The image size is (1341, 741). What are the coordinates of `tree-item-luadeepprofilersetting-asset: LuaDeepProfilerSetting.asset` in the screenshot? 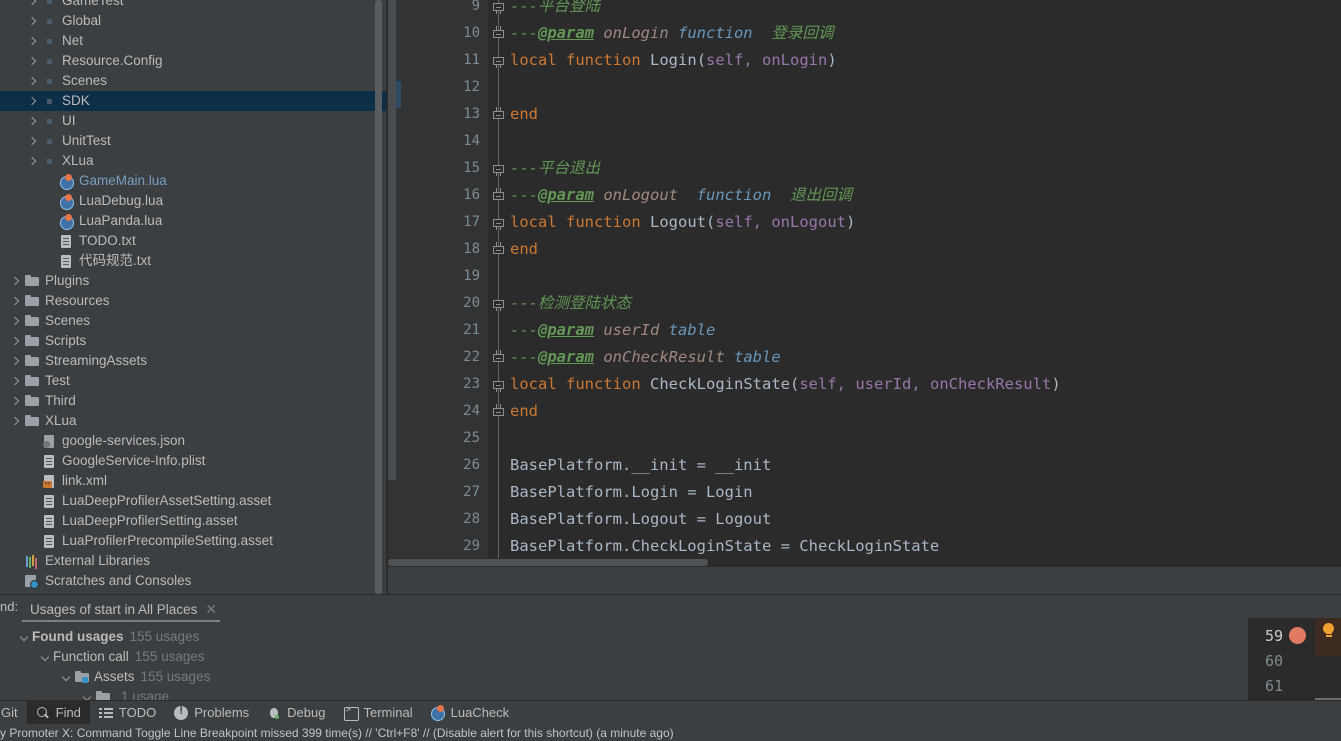 It's located at (193, 521).